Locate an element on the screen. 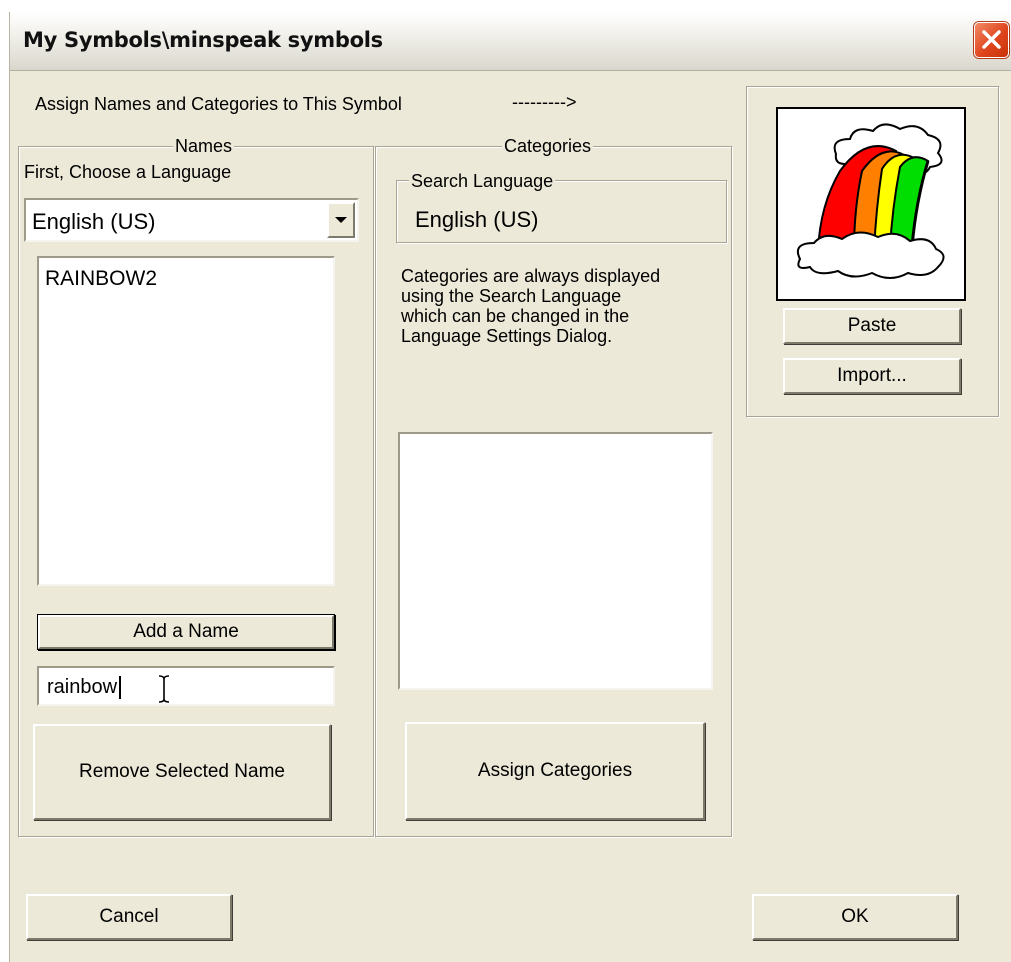 The width and height of the screenshot is (1011, 962). name-input-value: rainbow is located at coordinates (84, 687).